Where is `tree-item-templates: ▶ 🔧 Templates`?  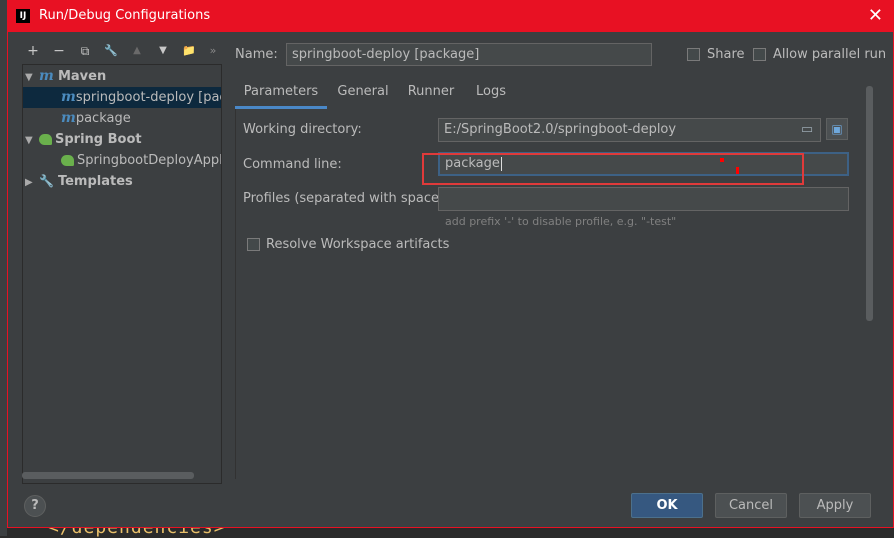 tree-item-templates: ▶ 🔧 Templates is located at coordinates (79, 181).